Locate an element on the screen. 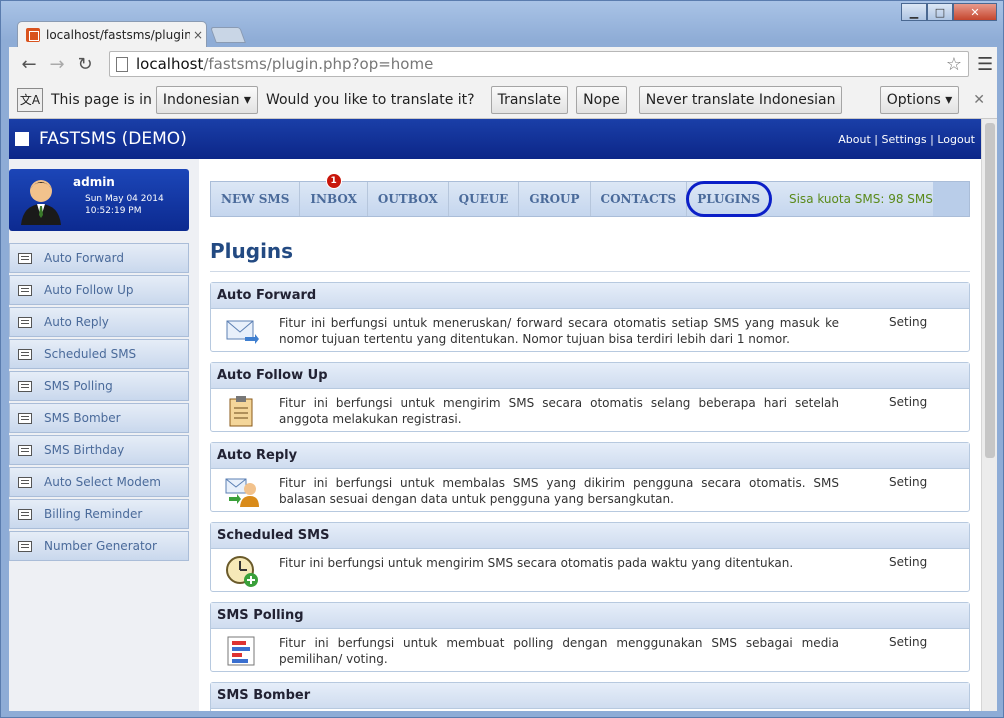  reload-icon: ↻ is located at coordinates (85, 64).